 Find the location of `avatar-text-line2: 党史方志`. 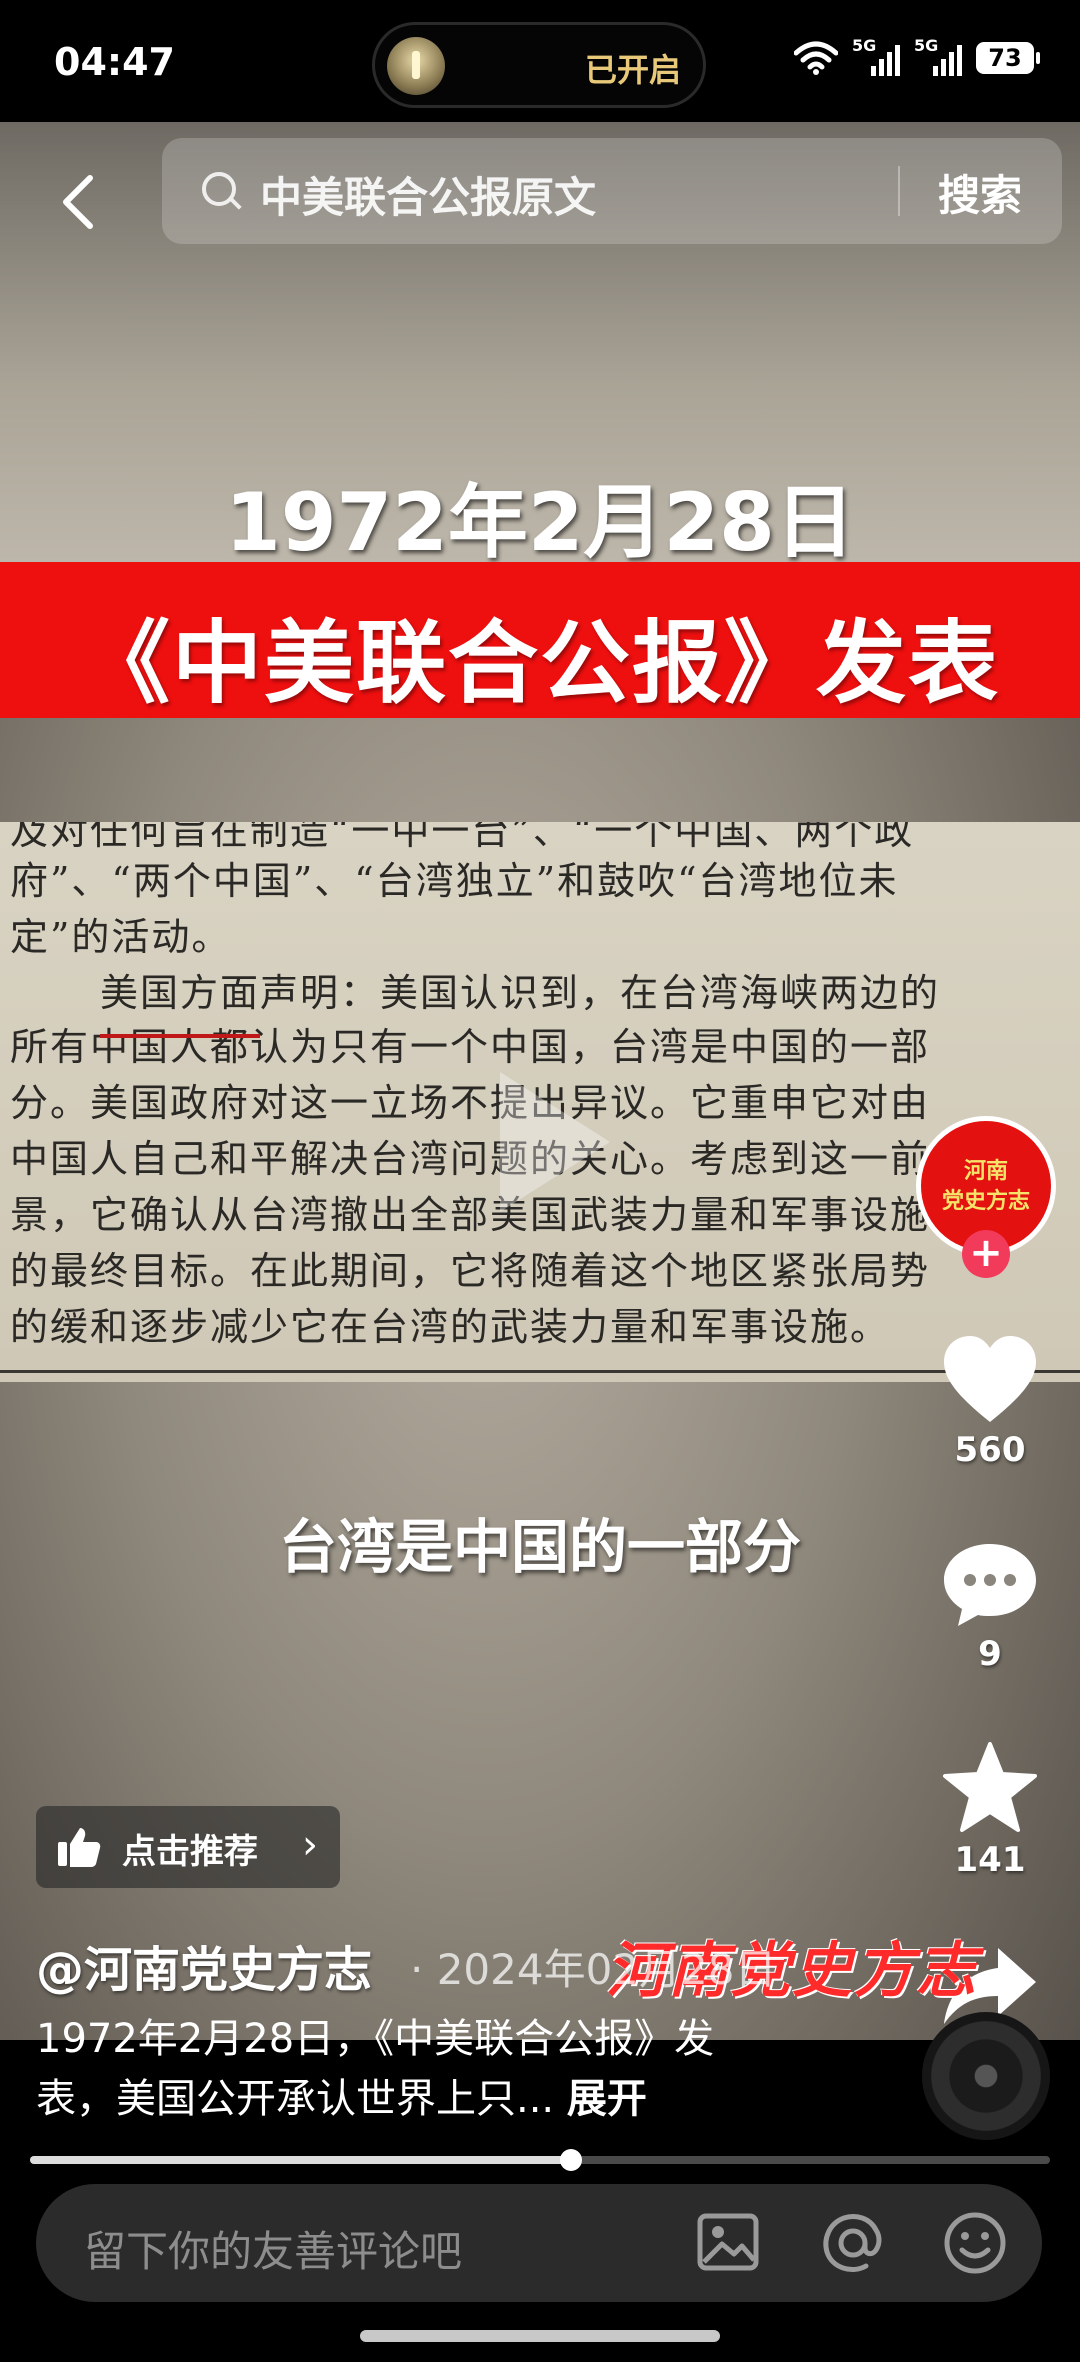

avatar-text-line2: 党史方志 is located at coordinates (985, 1201).